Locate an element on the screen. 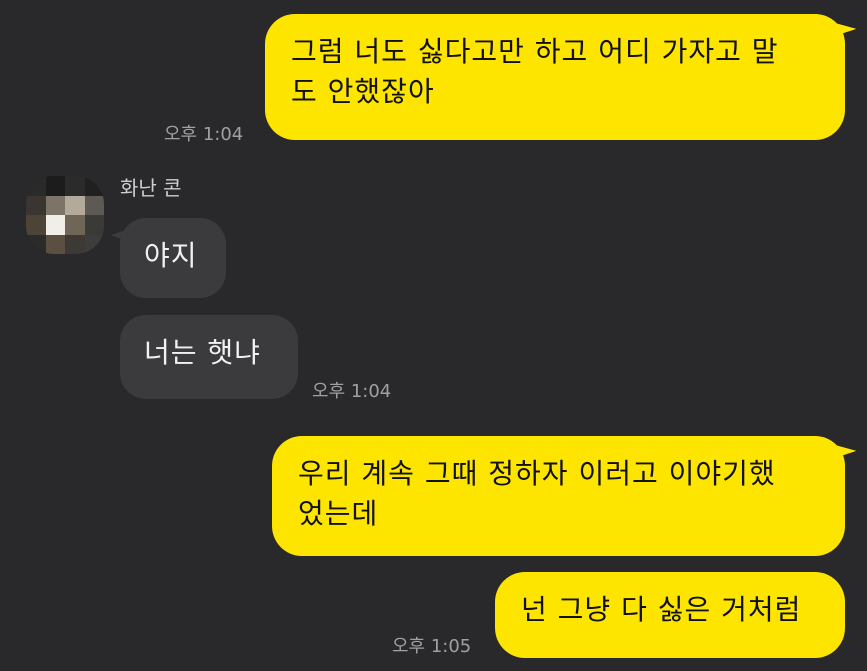 Image resolution: width=867 pixels, height=671 pixels. message-line: 우리 계속 그때 정하자 이러고 이야기했 is located at coordinates (537, 473).